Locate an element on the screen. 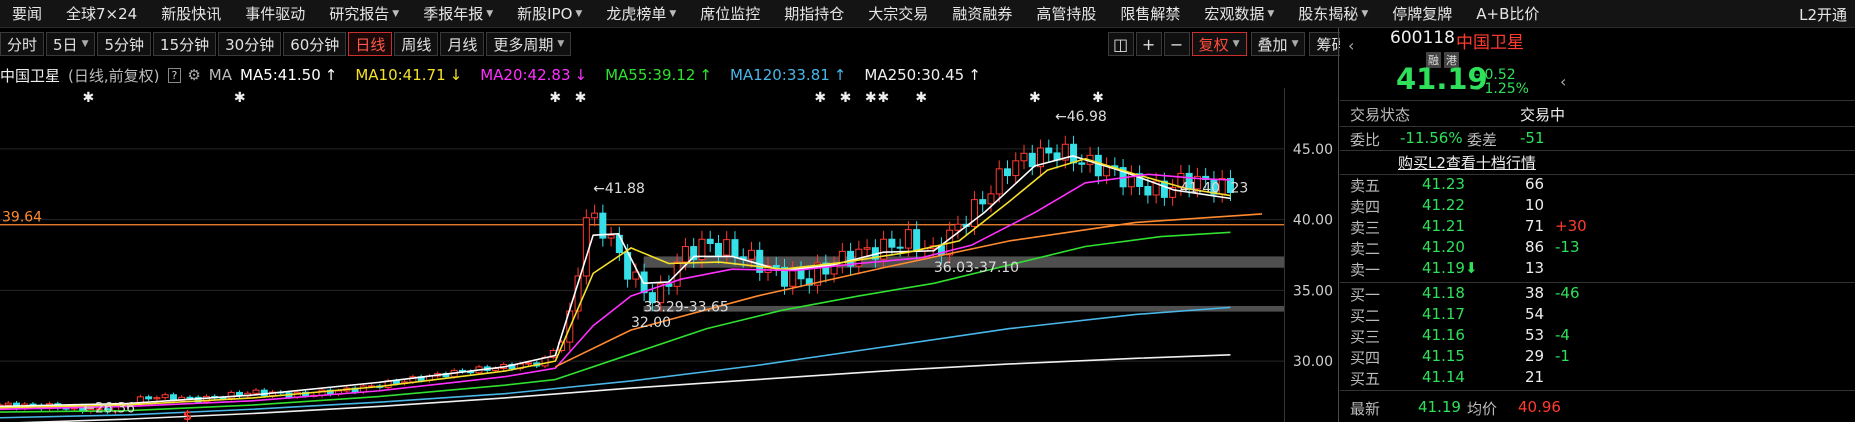  menu-item: 席位监控 is located at coordinates (730, 13).